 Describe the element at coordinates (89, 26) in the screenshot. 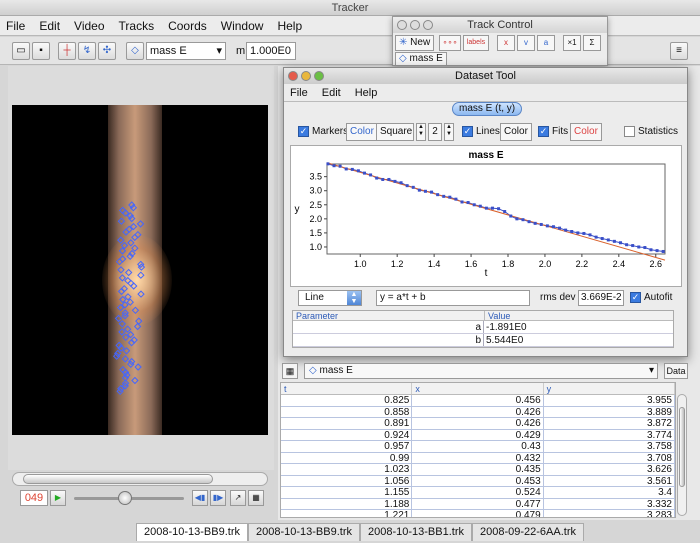

I see `menu-video: Video` at that location.